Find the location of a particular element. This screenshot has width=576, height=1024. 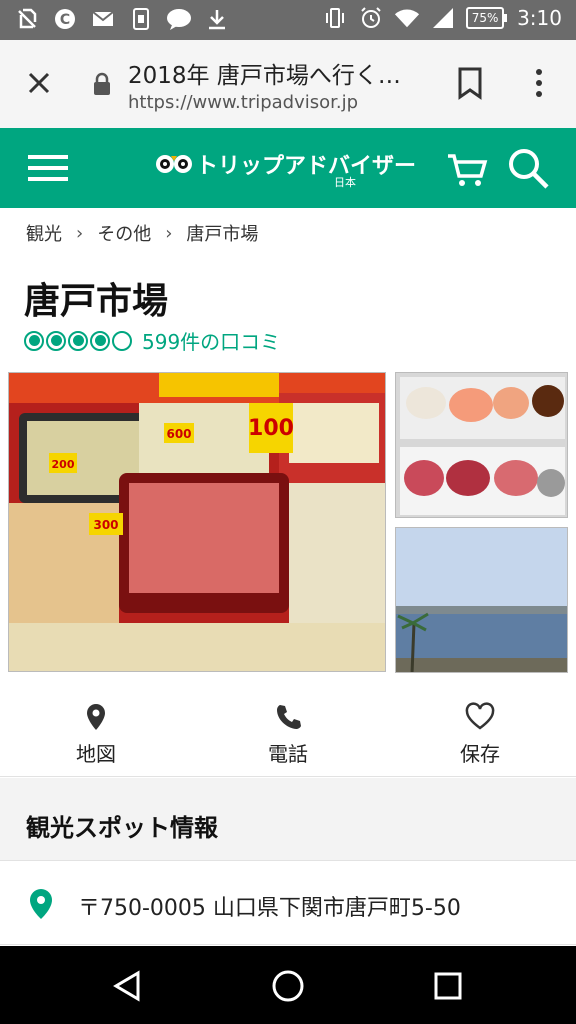

page-title: 唐戸市場 is located at coordinates (96, 301).